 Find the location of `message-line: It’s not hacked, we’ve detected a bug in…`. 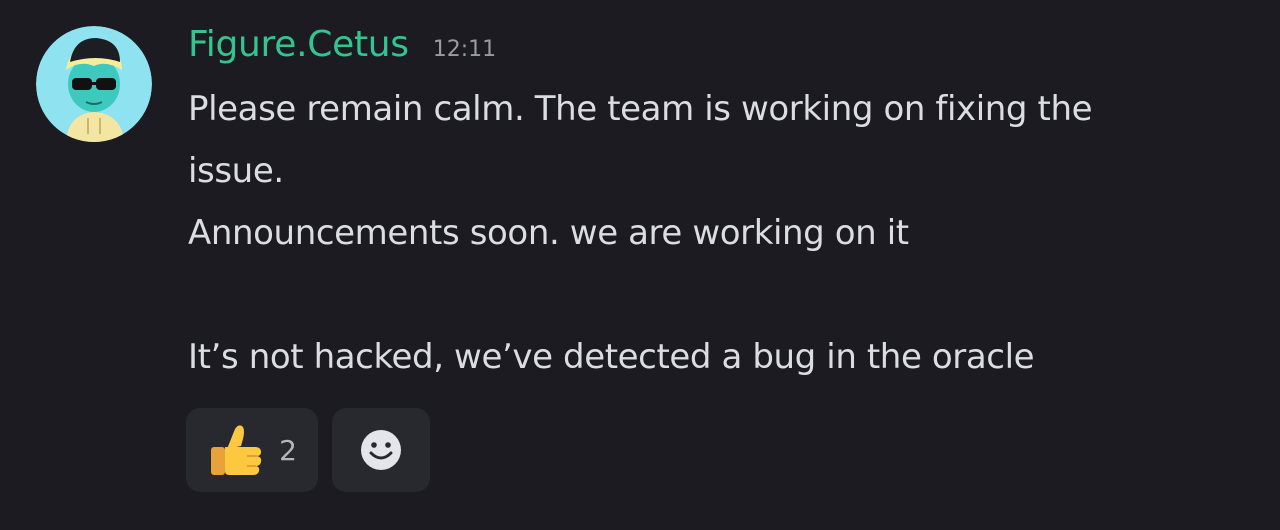

message-line: It’s not hacked, we’ve detected a bug in… is located at coordinates (611, 357).